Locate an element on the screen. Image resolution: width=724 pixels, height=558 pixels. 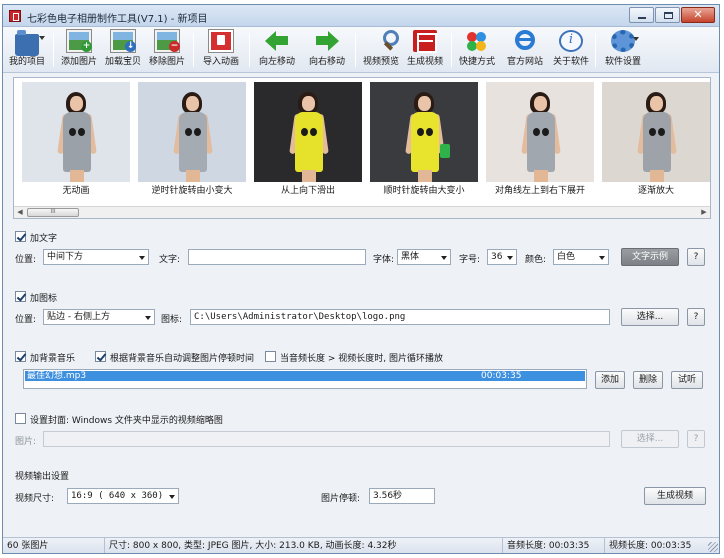
title-bar: 七彩色电子相册制作工具(V7.1) - 新项目 ✕ is located at coordinates (361, 16).